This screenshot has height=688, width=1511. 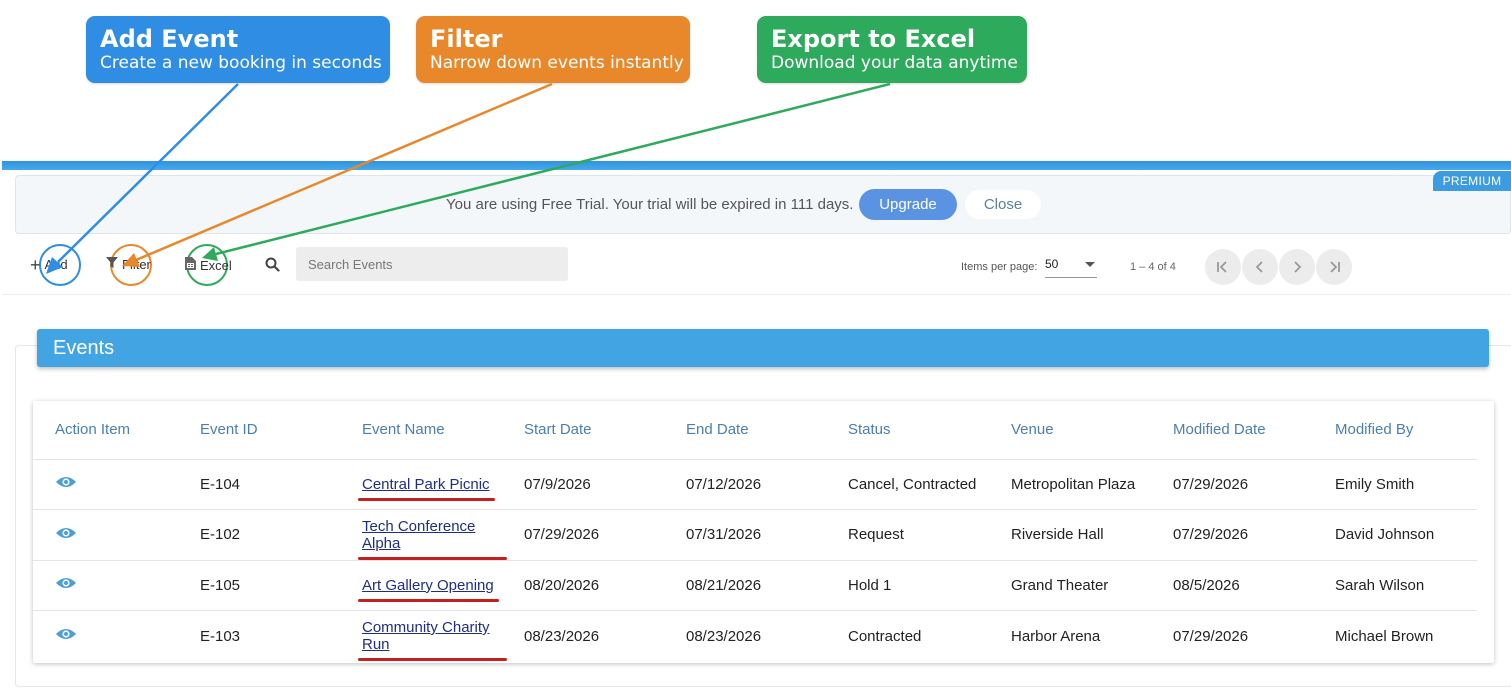 I want to click on pagination-range: 1 – 4 of 4, so click(x=1153, y=267).